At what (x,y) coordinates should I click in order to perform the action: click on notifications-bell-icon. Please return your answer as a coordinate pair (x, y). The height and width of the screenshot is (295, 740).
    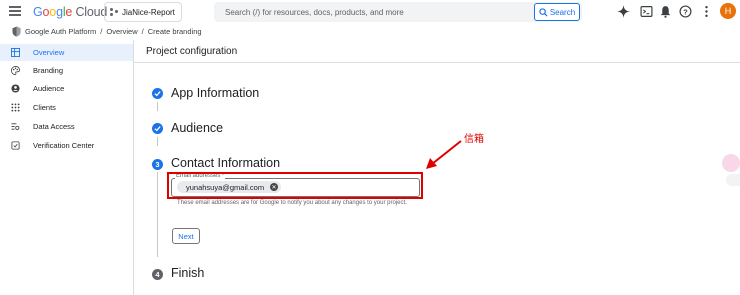
    Looking at the image, I should click on (665, 11).